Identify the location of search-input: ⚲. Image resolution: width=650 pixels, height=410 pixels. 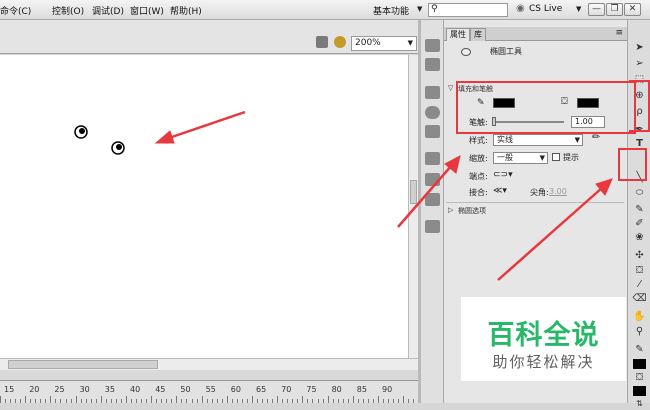
(468, 10).